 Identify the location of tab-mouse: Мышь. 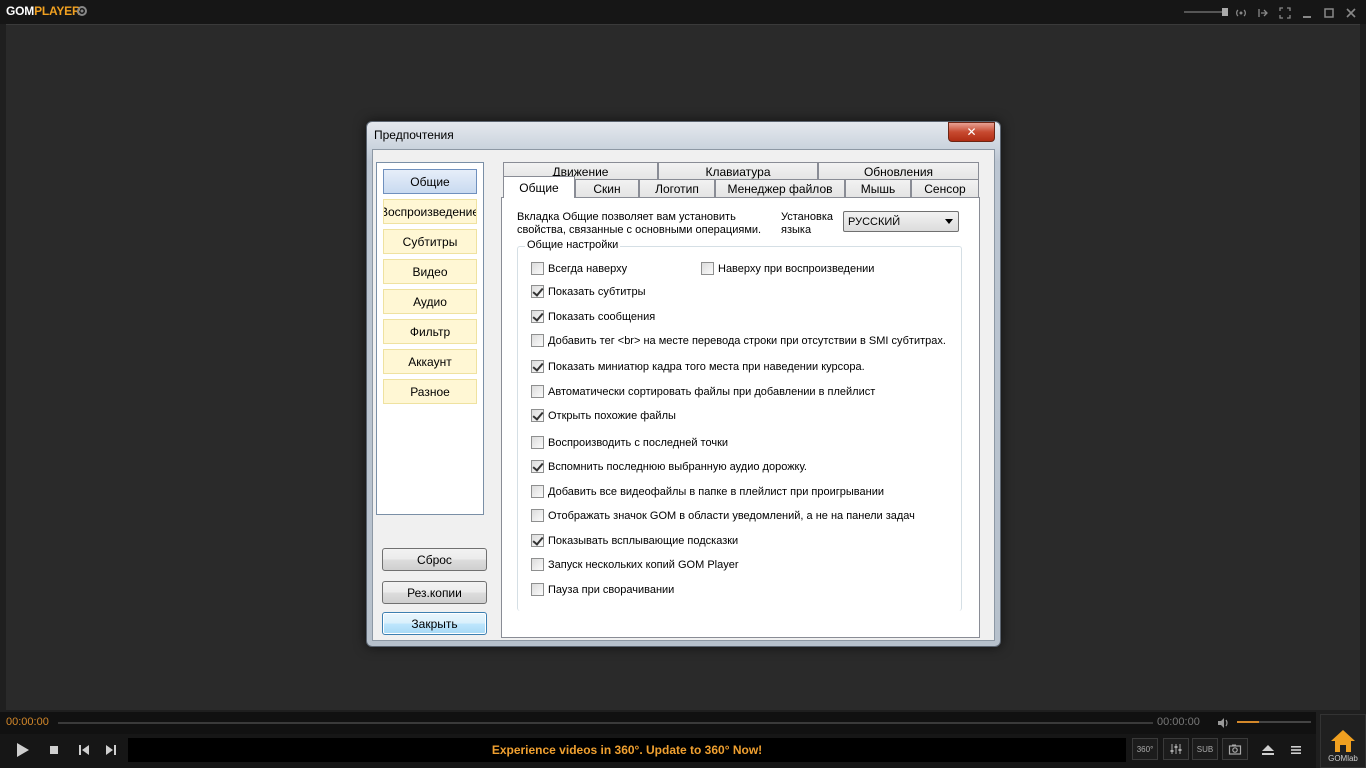
(878, 188).